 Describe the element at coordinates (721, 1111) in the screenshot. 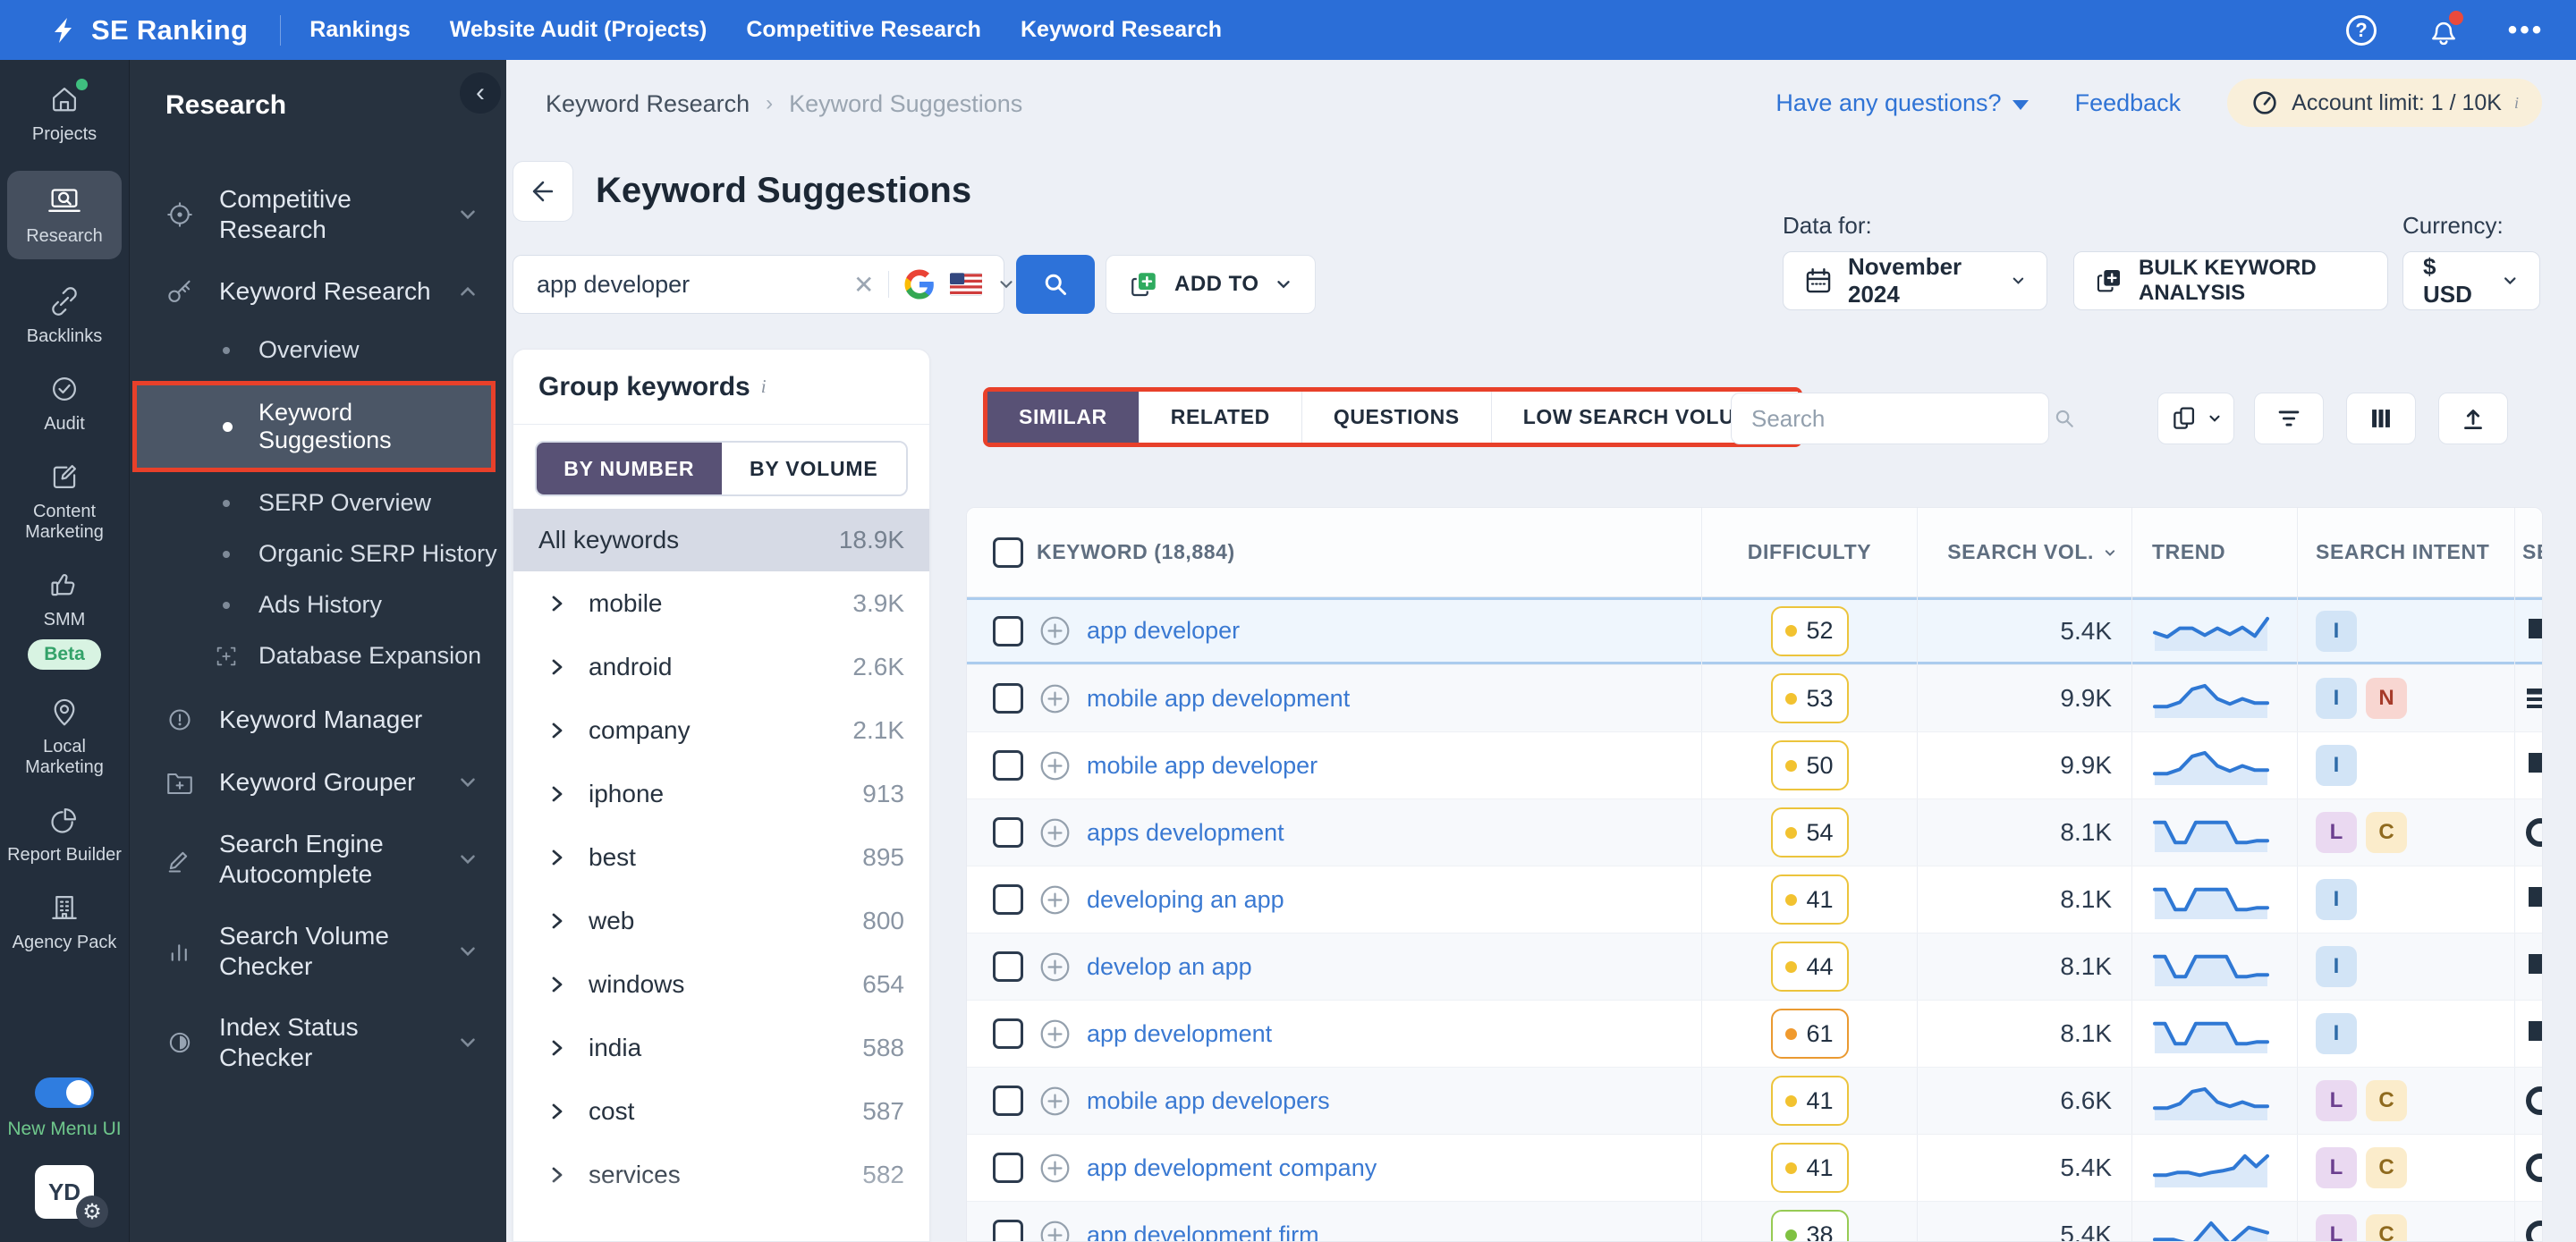

I see `group-row-cost: cost 587` at that location.